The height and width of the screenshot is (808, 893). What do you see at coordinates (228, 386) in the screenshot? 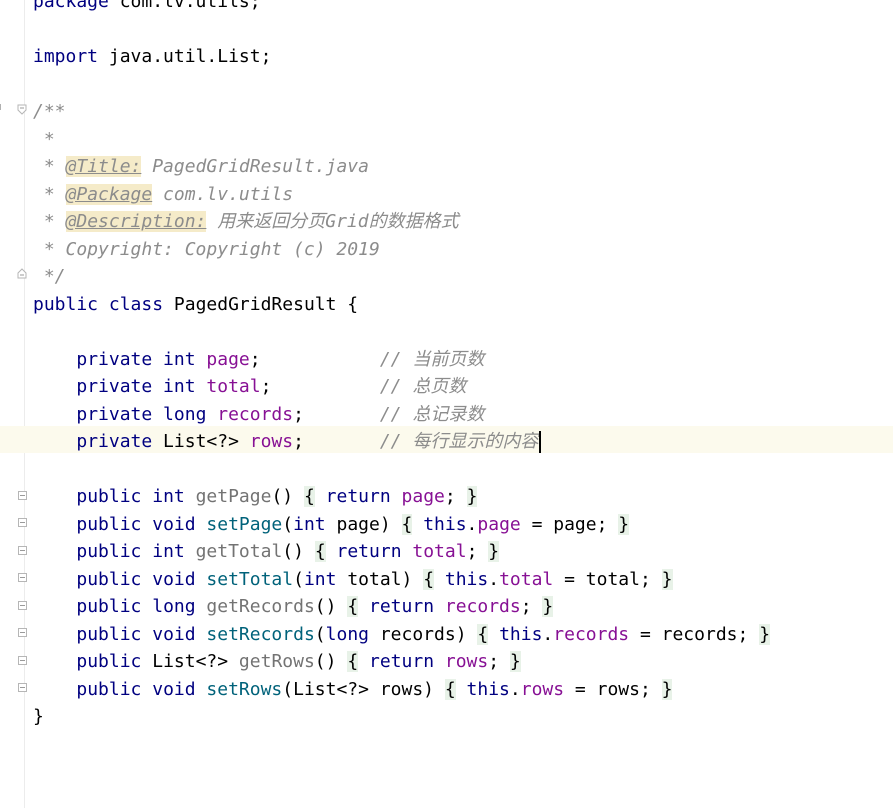
I see `field-name: total` at bounding box center [228, 386].